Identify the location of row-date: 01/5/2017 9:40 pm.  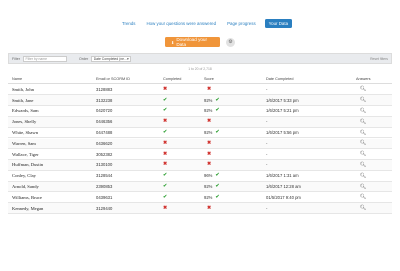
(283, 197).